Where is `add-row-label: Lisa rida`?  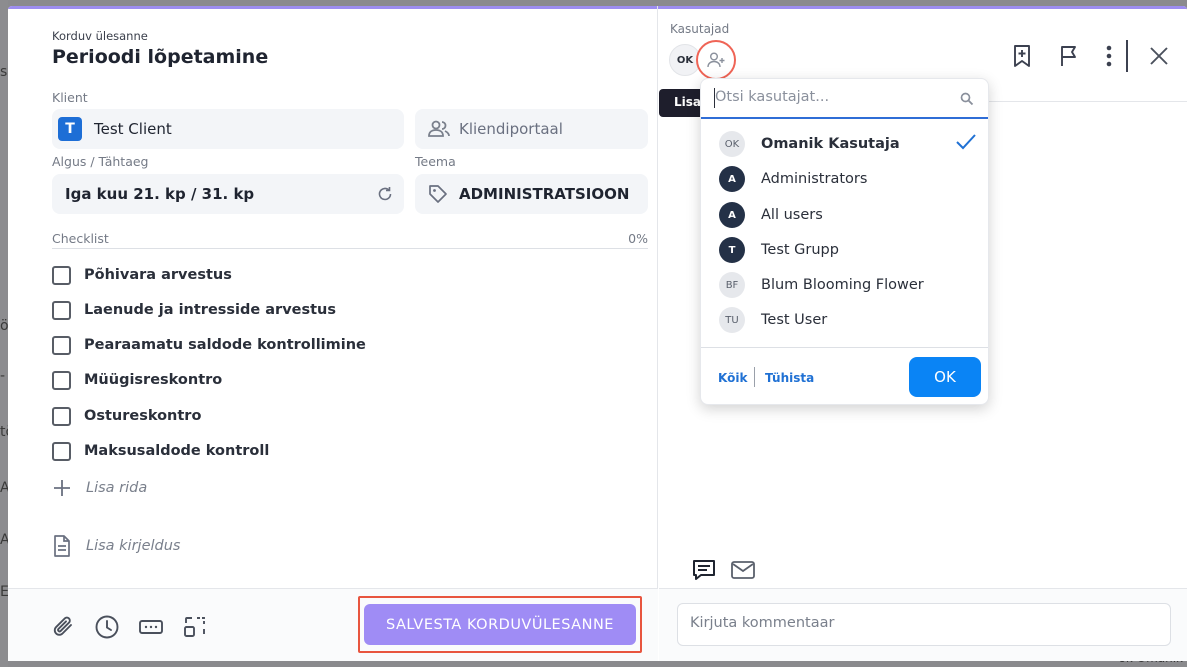
add-row-label: Lisa rida is located at coordinates (117, 488).